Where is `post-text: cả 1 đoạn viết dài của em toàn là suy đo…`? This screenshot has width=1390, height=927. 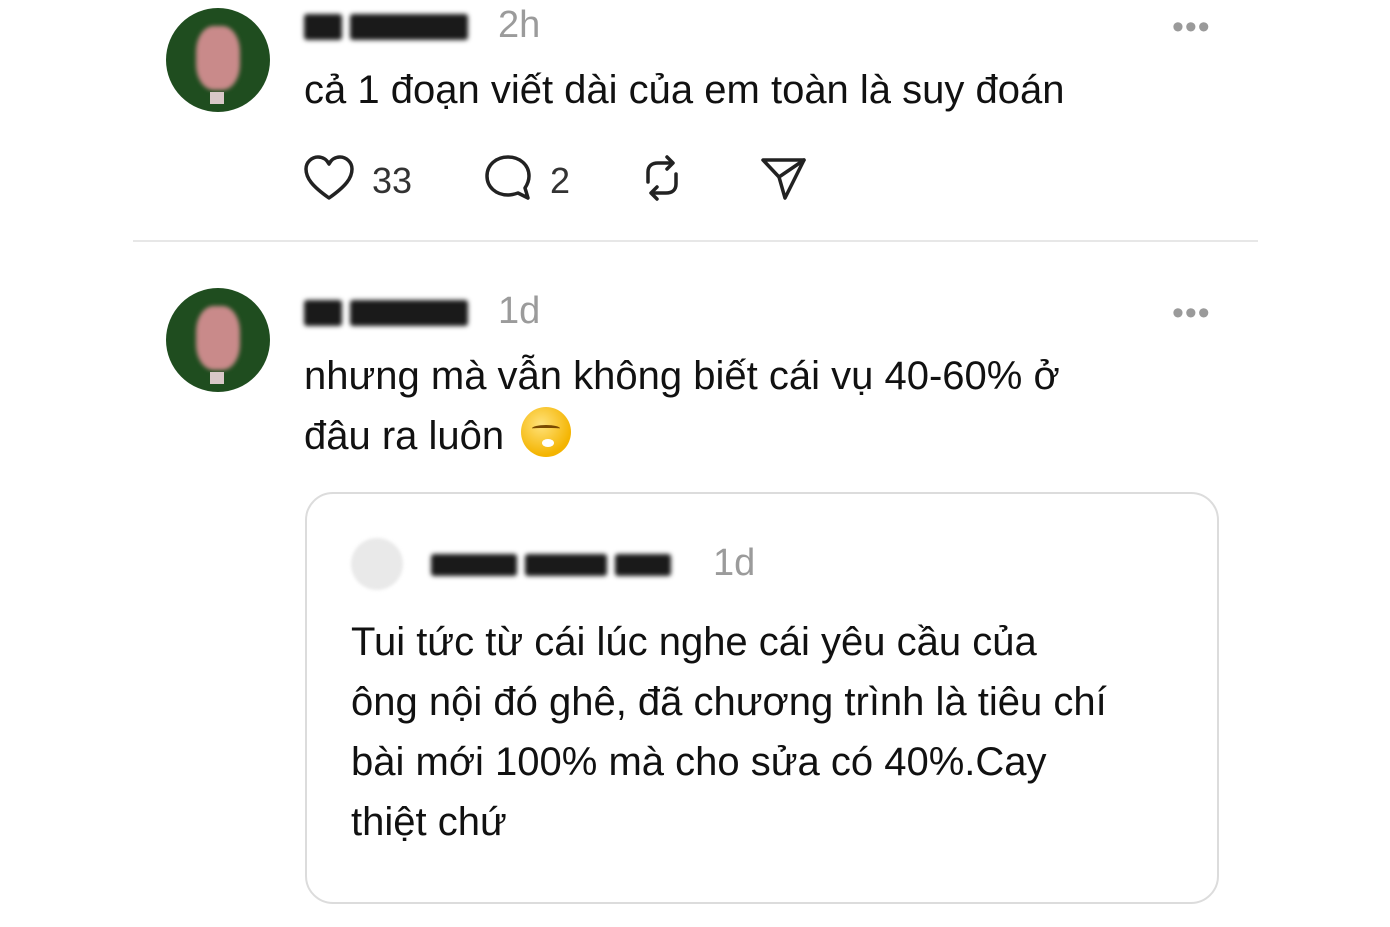
post-text: cả 1 đoạn viết dài của em toàn là suy đo… is located at coordinates (684, 90).